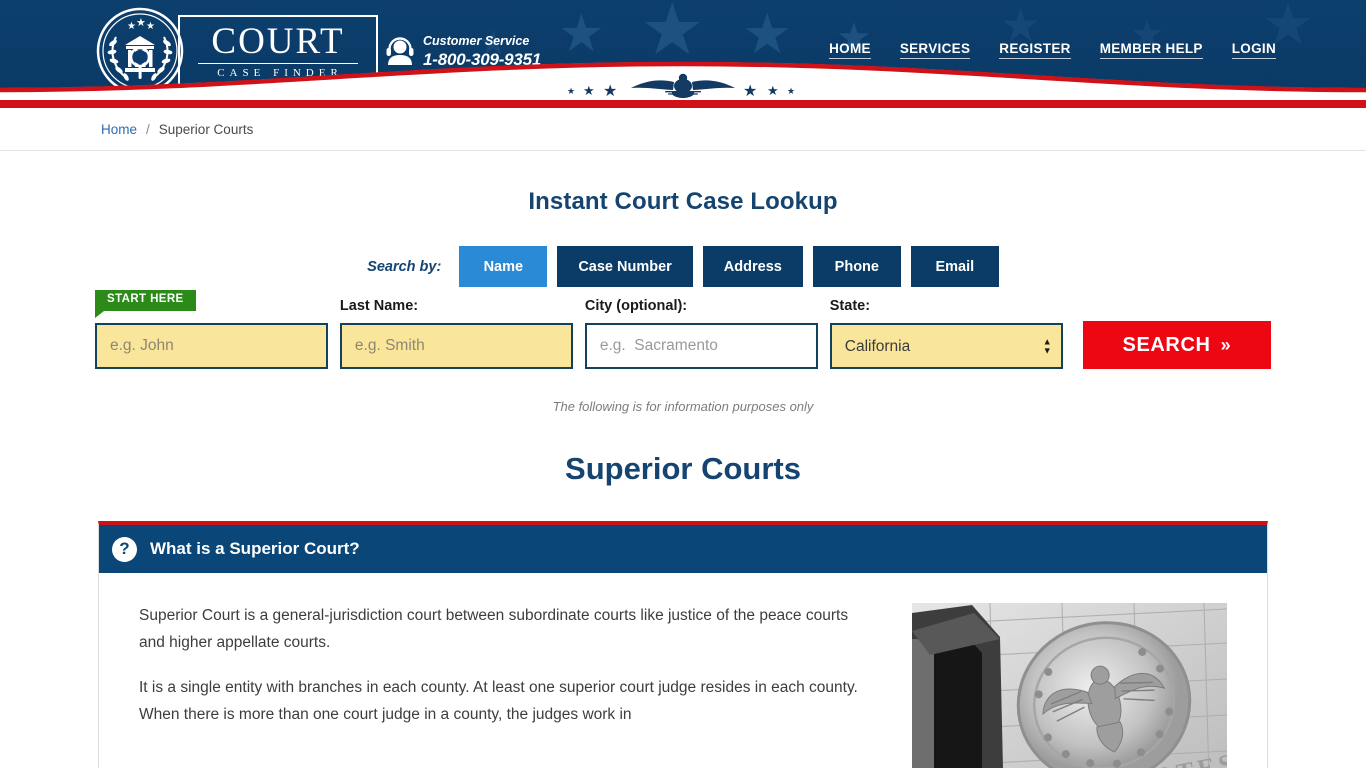 The height and width of the screenshot is (768, 1366). Describe the element at coordinates (503, 266) in the screenshot. I see `tab-name: Name` at that location.